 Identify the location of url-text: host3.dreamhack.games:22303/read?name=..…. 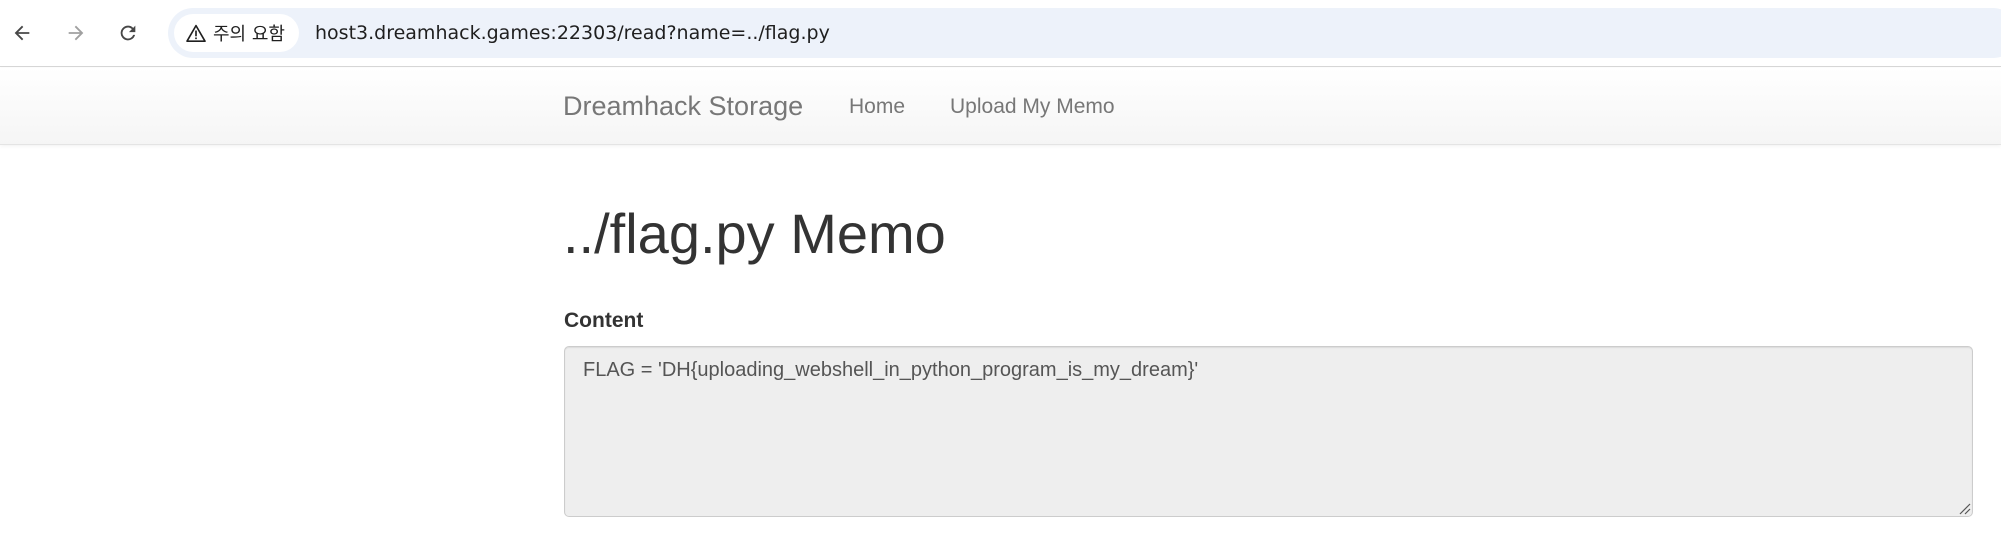
(572, 33).